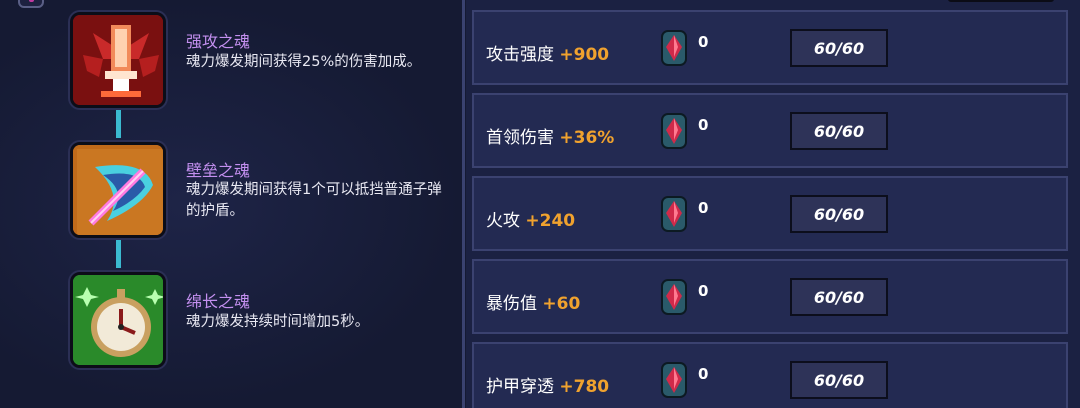 This screenshot has height=408, width=1080. I want to click on stat-row: 护甲穿透 +780 0 60/60, so click(770, 375).